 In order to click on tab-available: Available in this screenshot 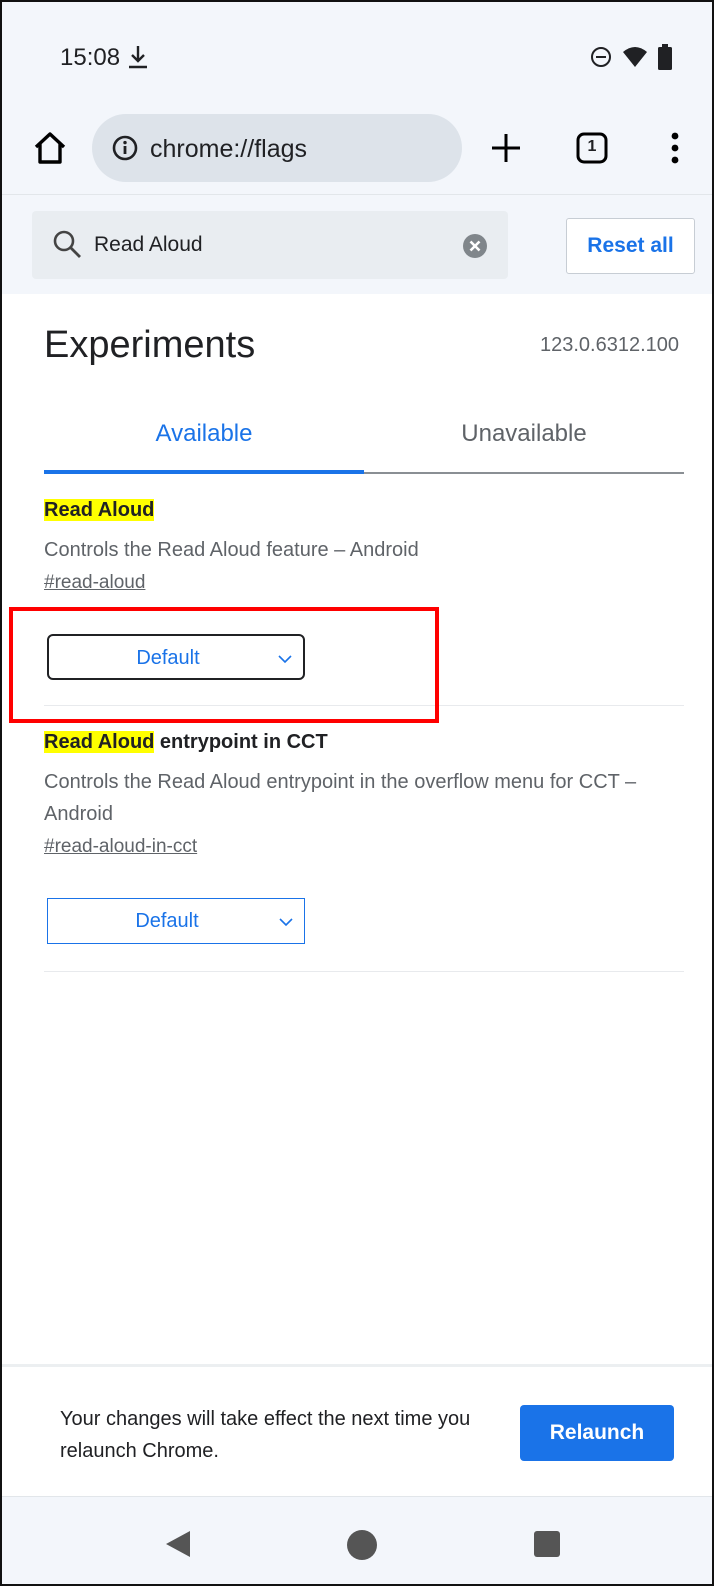, I will do `click(204, 434)`.